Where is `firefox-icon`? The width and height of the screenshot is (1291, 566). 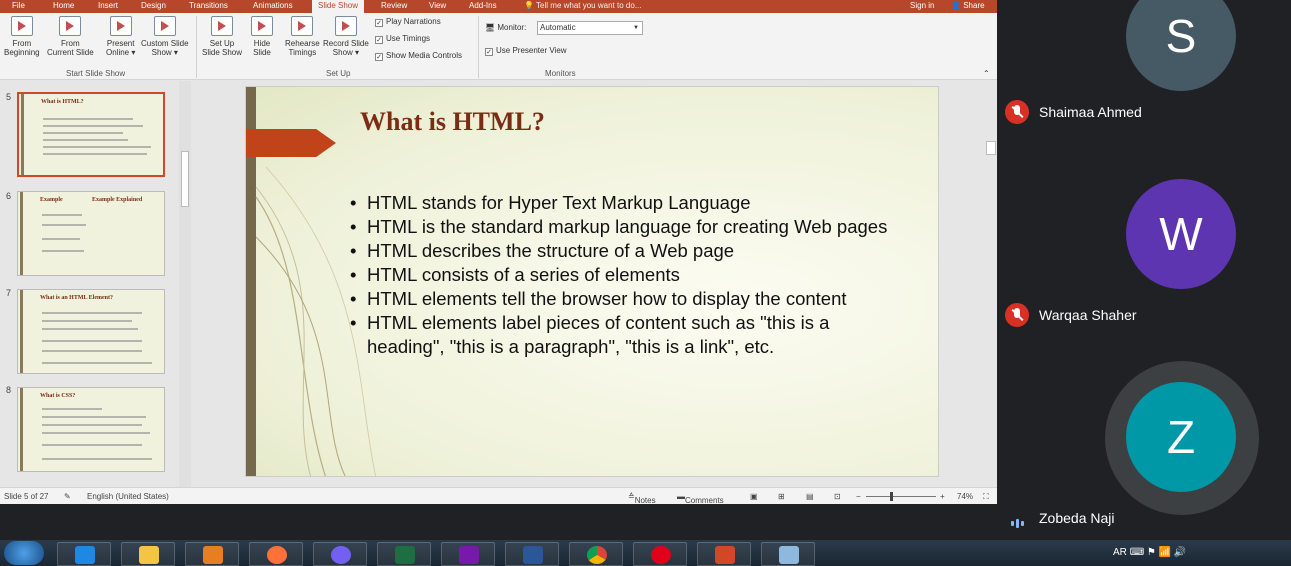 firefox-icon is located at coordinates (276, 554).